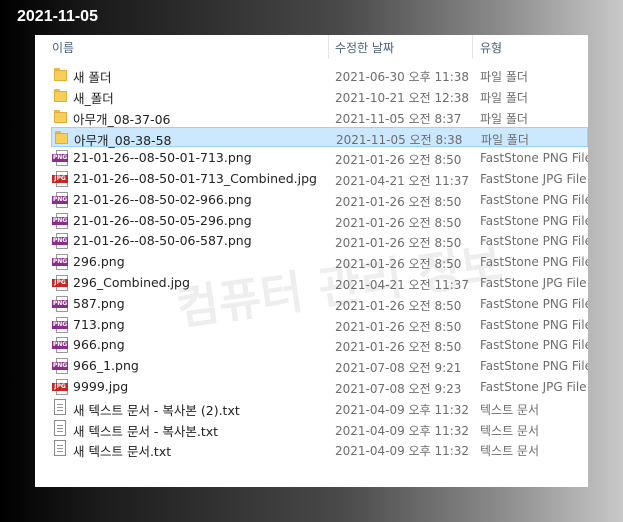 The height and width of the screenshot is (522, 623). Describe the element at coordinates (319, 75) in the screenshot. I see `file-row: 새 폴더 2021-06-30 오후 11:38 파일 폴더` at that location.